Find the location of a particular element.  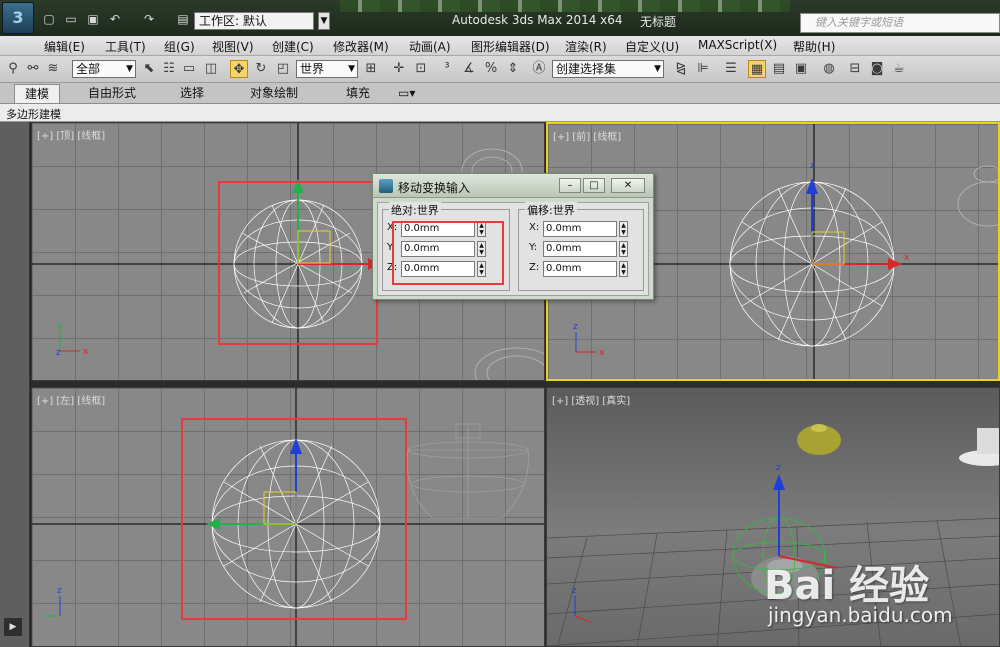

ribbon-tabs: 建模 自由形式 选择 对象绘制 填充 ▭▾ is located at coordinates (500, 93).